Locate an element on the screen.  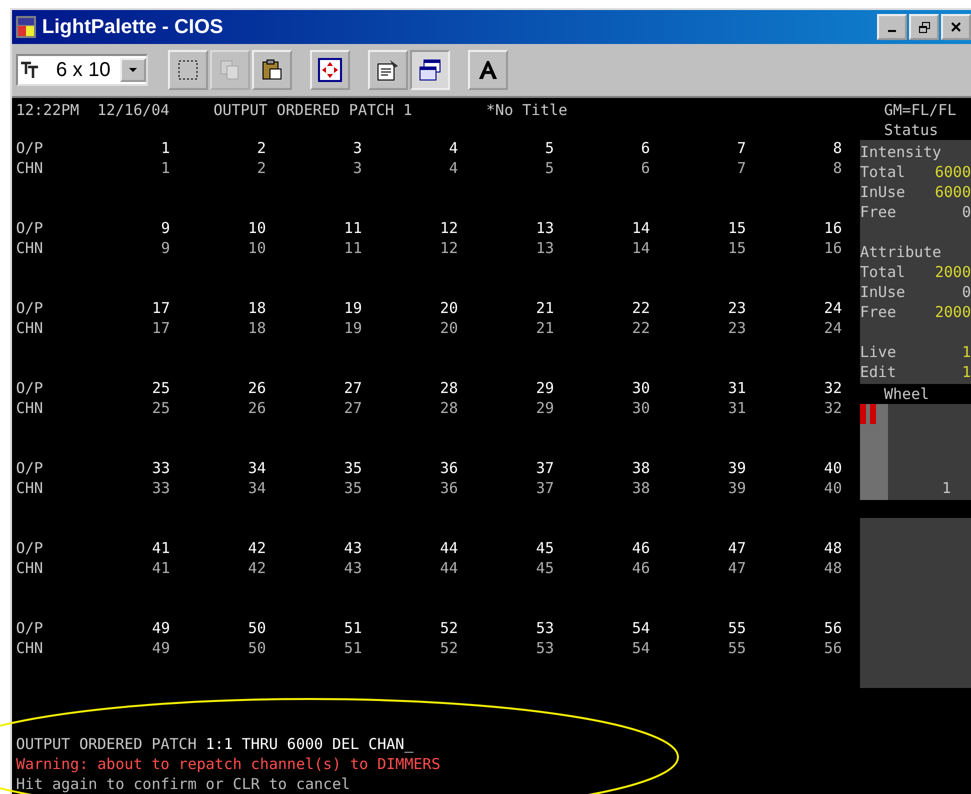
status-label: Total is located at coordinates (883, 272).